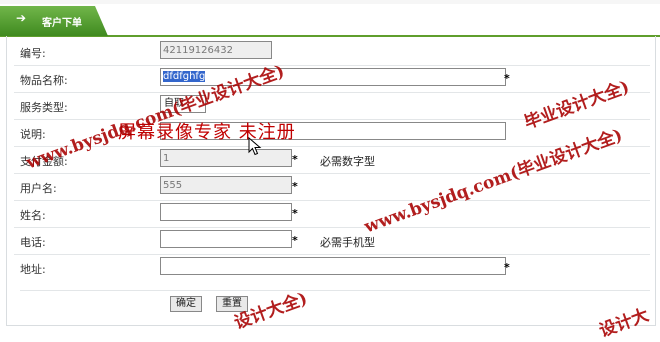  Describe the element at coordinates (33, 269) in the screenshot. I see `address-label: 地址:` at that location.